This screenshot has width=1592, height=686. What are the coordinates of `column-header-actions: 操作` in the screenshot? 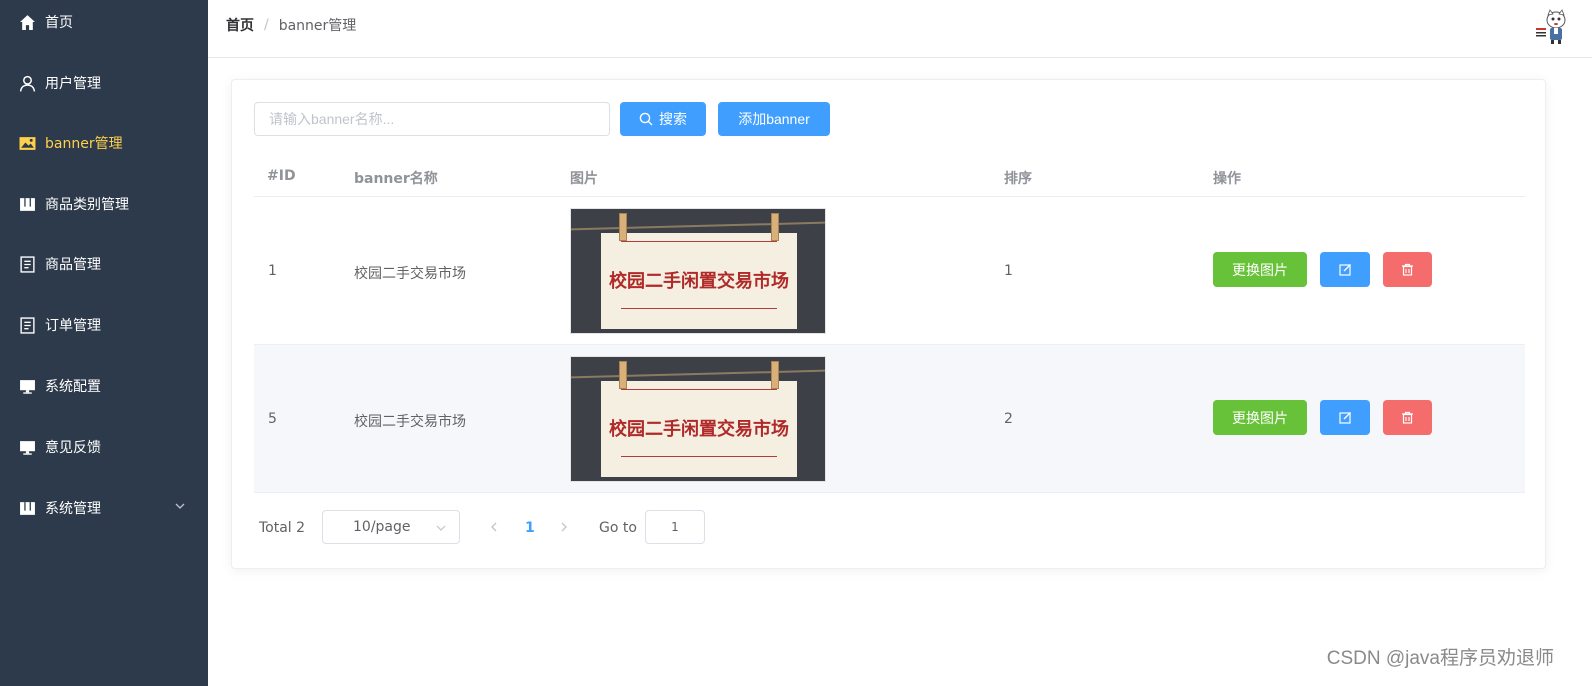 It's located at (1227, 179).